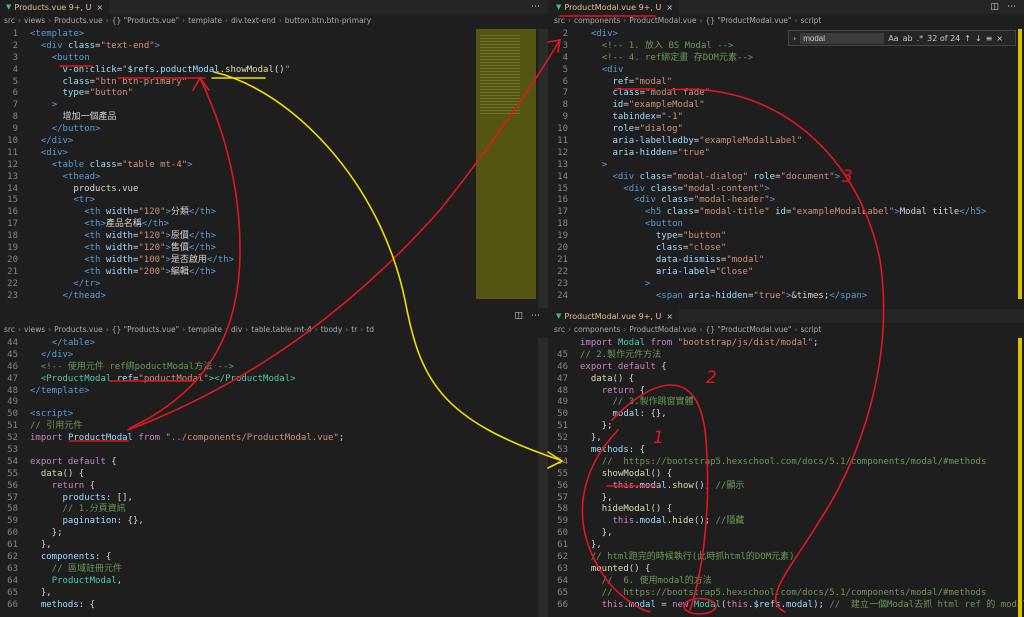  I want to click on code-line: 44 </table>, so click(251, 344).